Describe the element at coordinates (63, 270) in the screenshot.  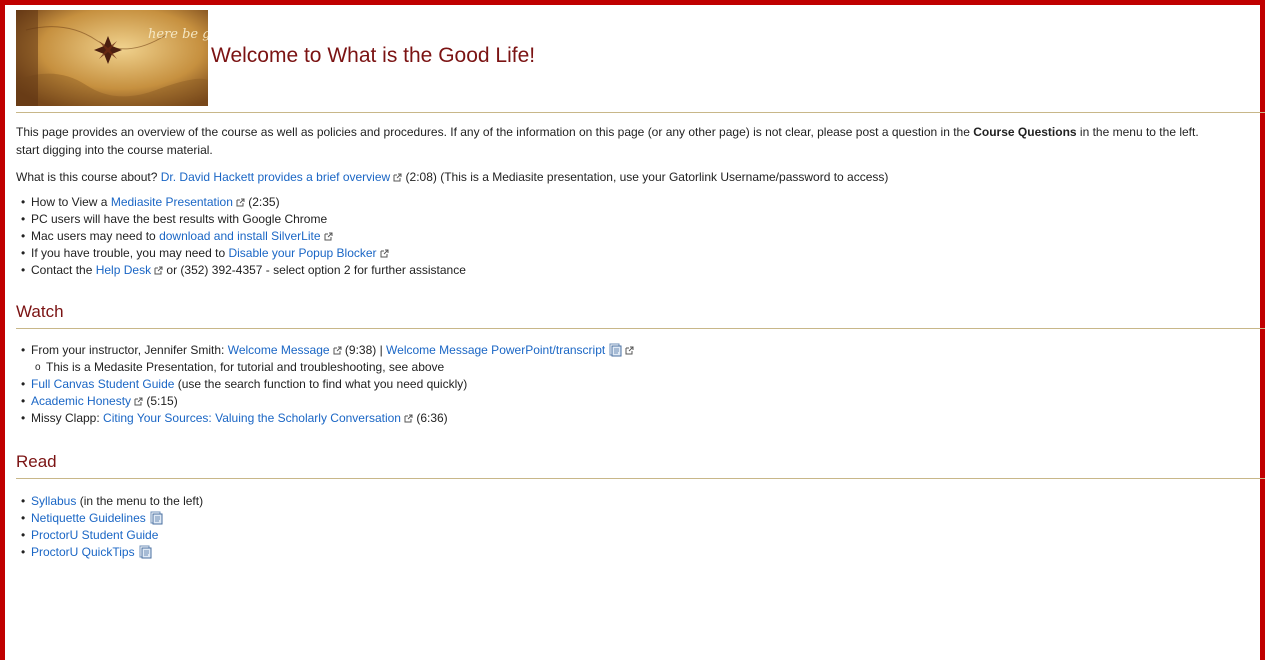
I see `list-item-text: Contact the` at that location.